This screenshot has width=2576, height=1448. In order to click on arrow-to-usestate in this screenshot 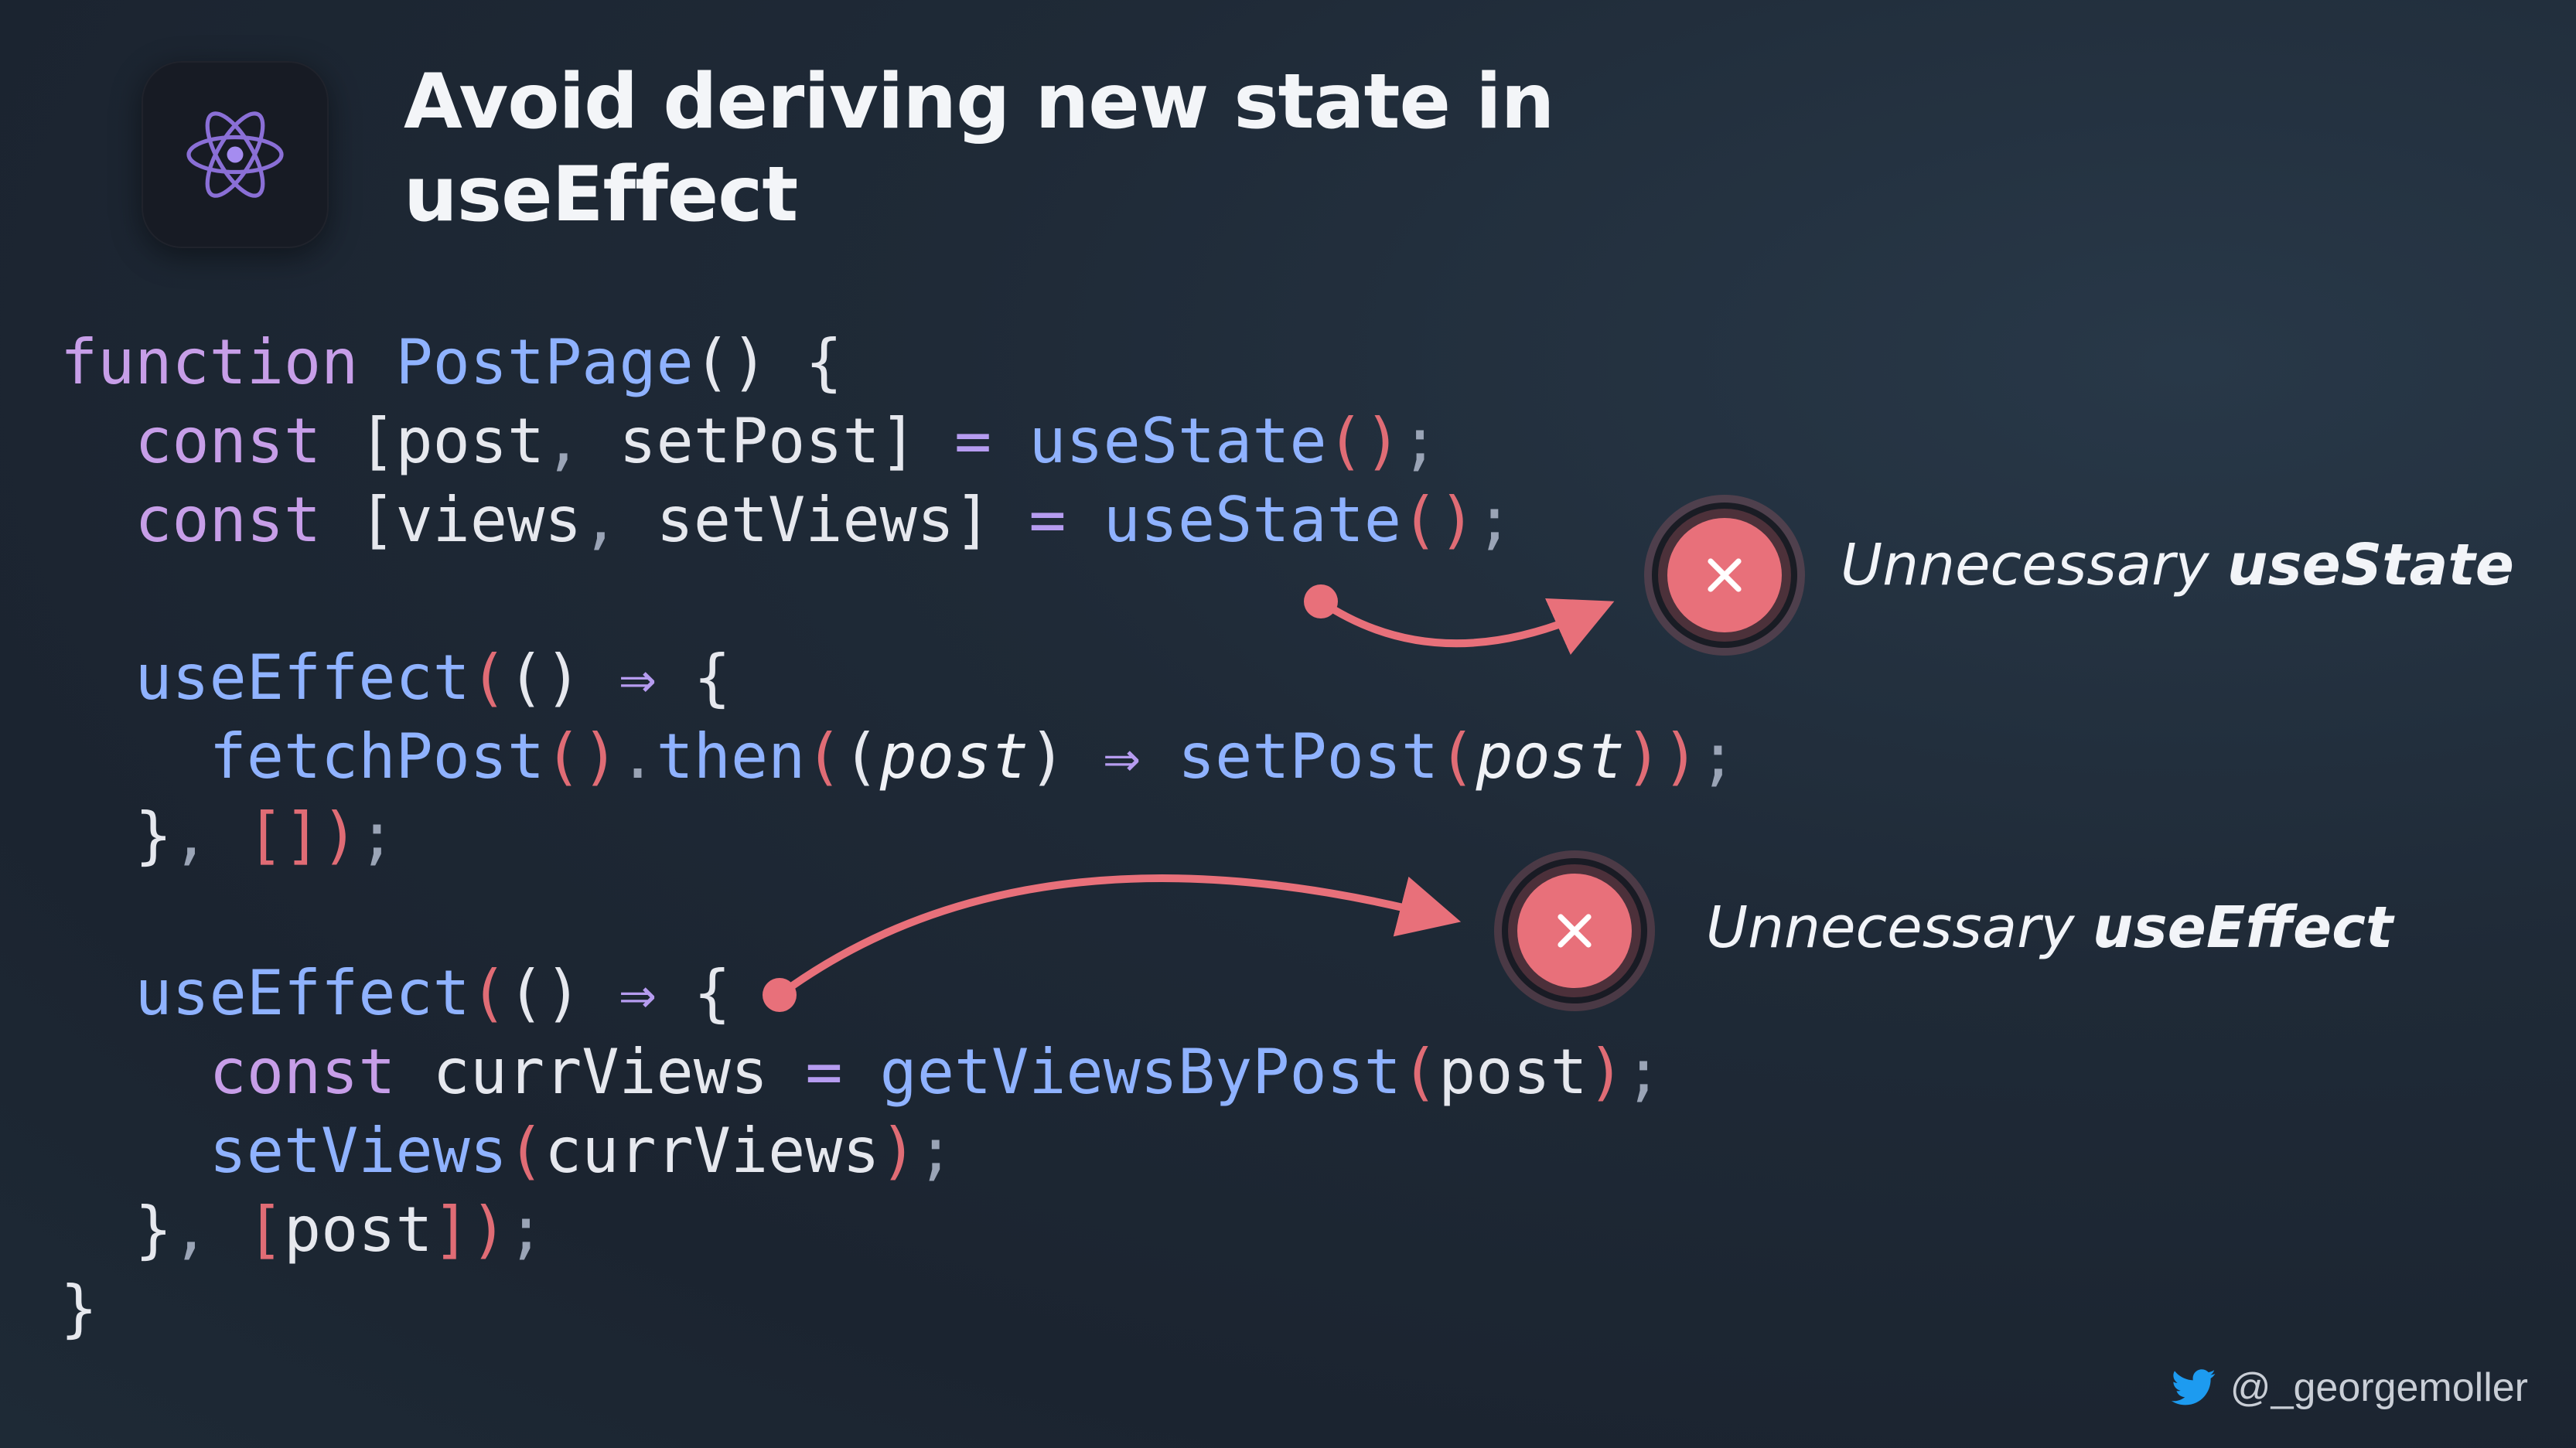, I will do `click(1459, 619)`.